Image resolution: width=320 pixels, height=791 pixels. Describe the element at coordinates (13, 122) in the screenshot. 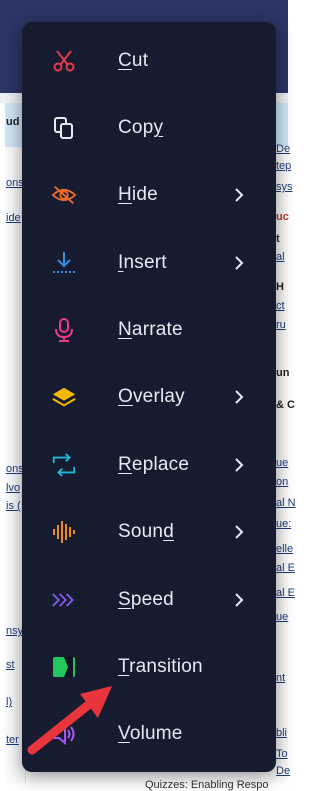

I see `left-snippet: ud` at that location.